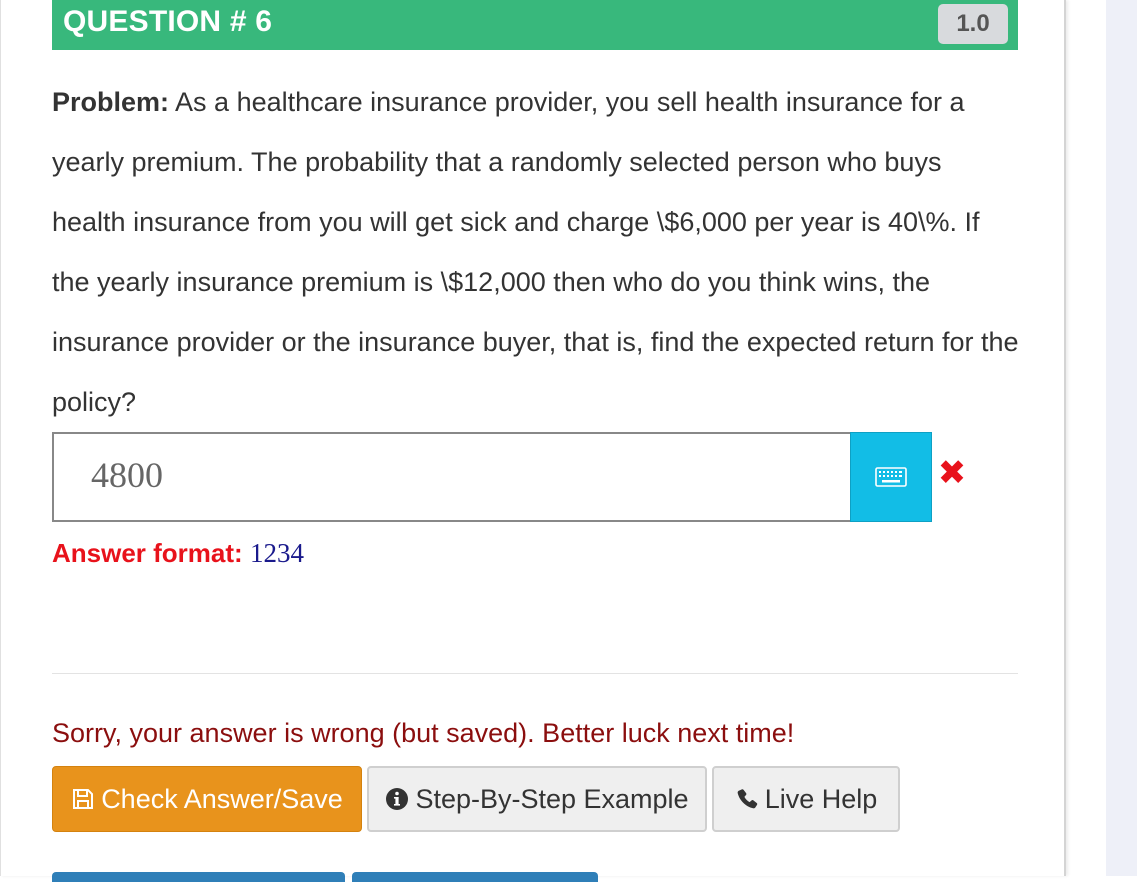  I want to click on check-answer-label: Check Answer/Save, so click(222, 798).